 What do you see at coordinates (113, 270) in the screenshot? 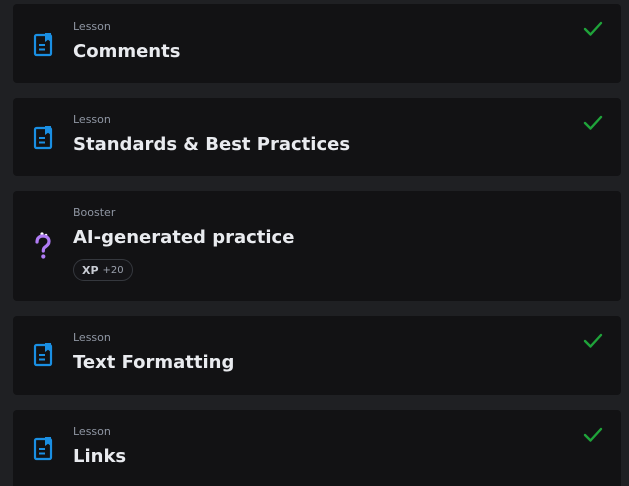
I see `xp-value: +20` at bounding box center [113, 270].